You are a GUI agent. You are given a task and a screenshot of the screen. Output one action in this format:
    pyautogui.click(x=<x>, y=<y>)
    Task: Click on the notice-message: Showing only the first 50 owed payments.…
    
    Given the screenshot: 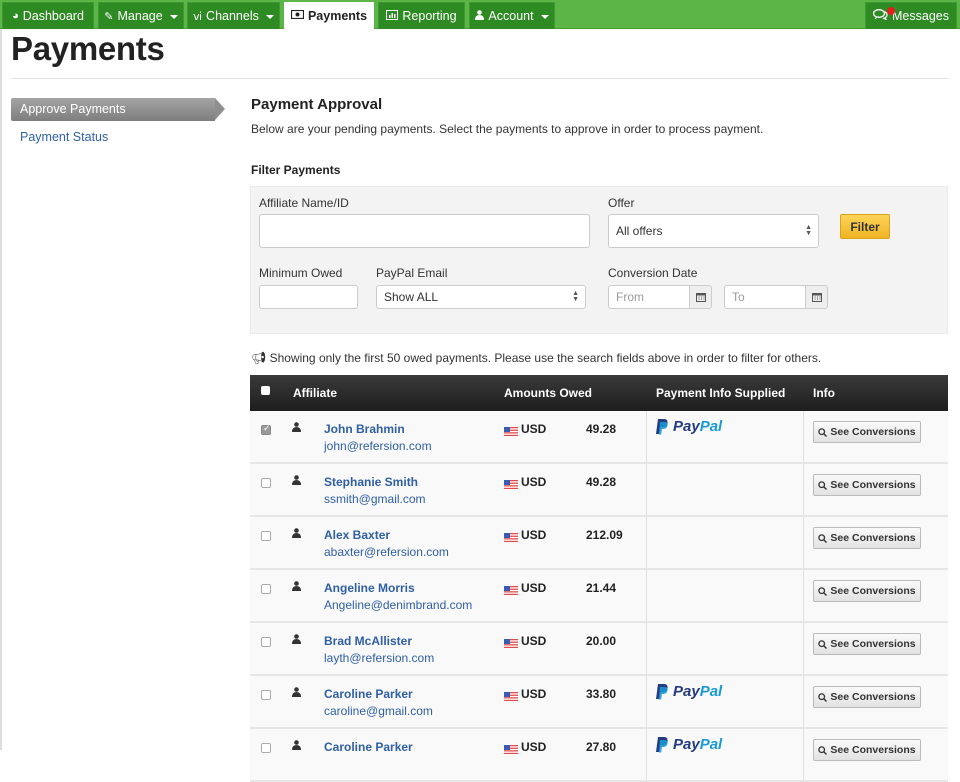 What is the action you would take?
    pyautogui.click(x=545, y=358)
    